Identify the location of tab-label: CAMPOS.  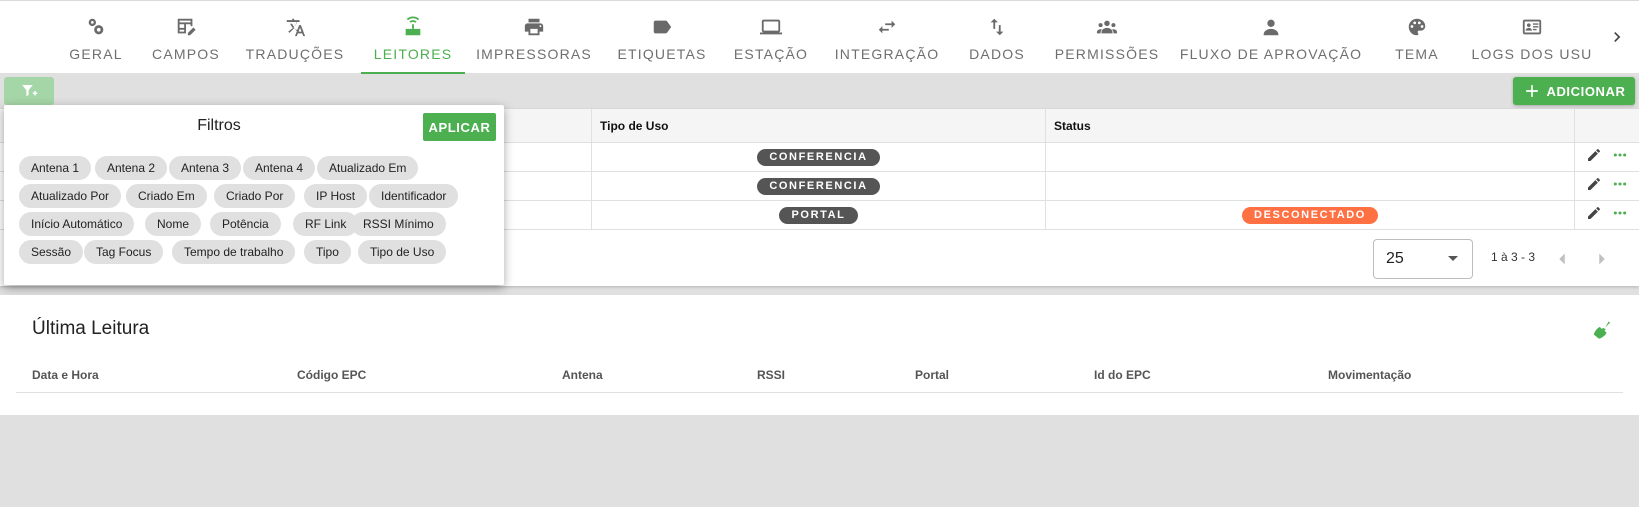
(186, 54).